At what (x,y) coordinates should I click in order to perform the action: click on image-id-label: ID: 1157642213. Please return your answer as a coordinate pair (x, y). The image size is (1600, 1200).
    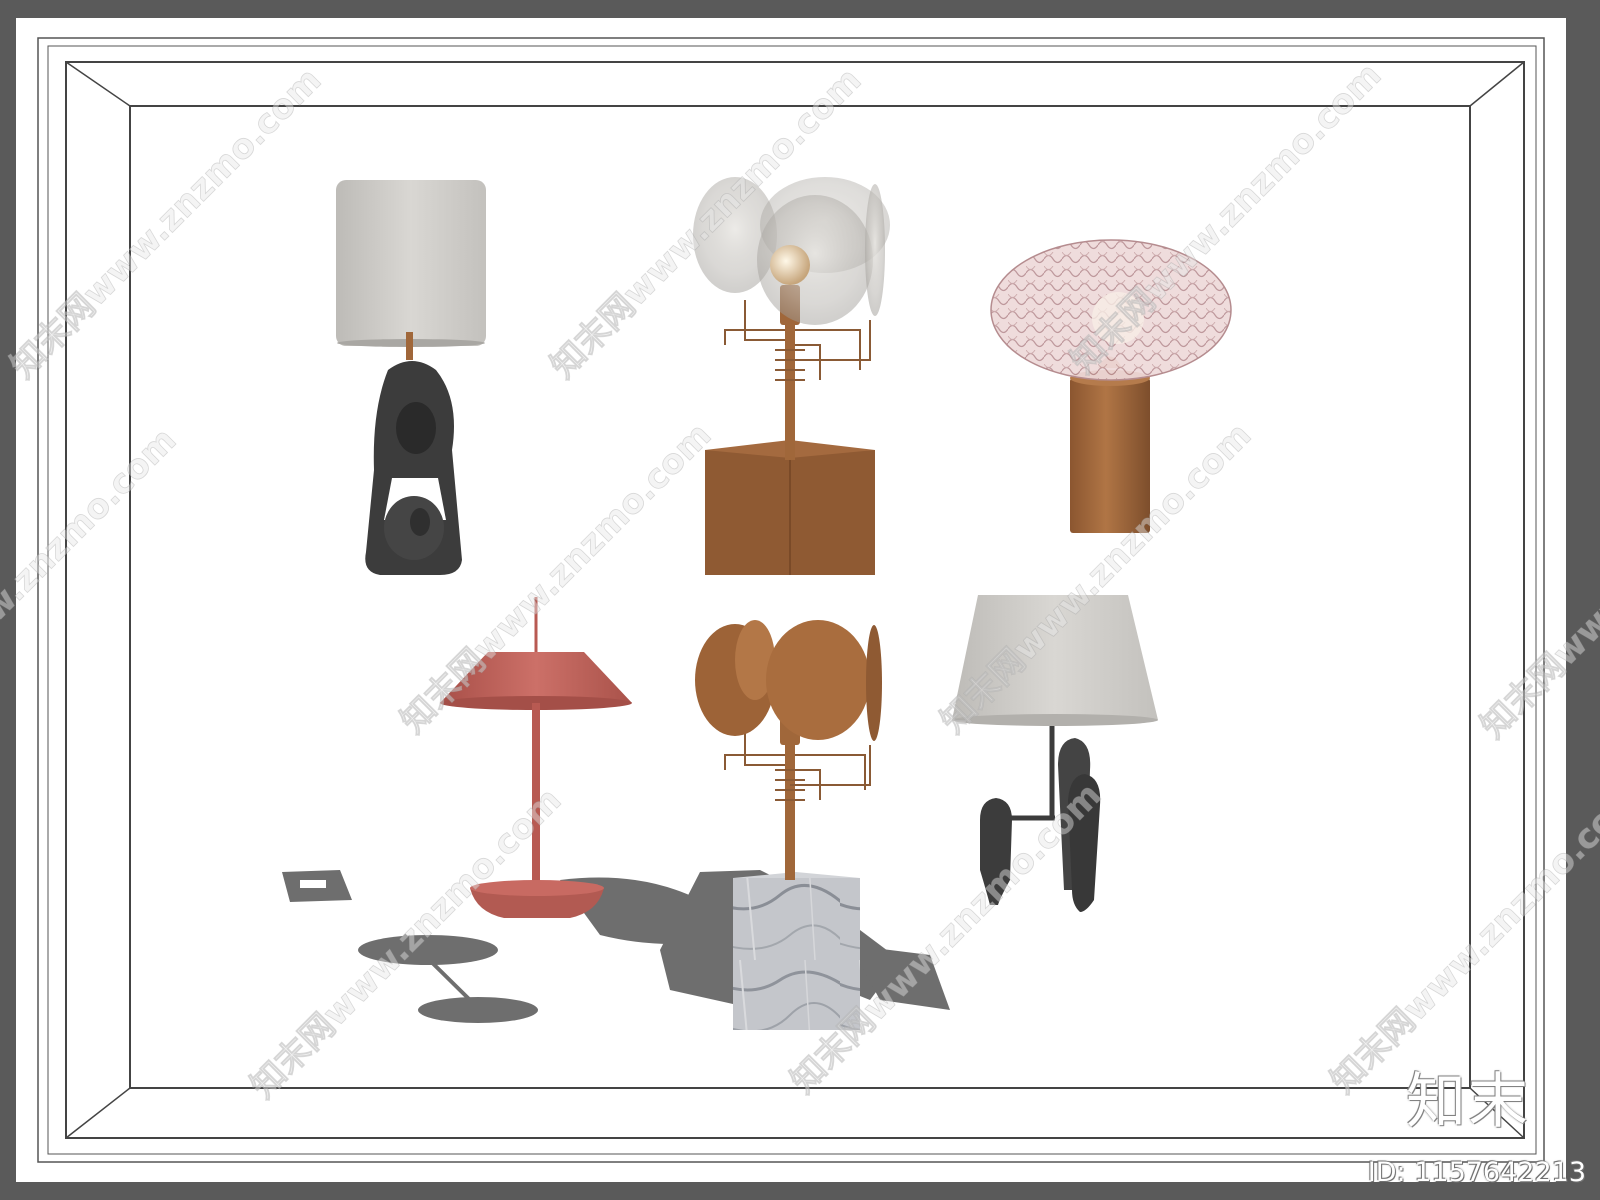
    Looking at the image, I should click on (1476, 1172).